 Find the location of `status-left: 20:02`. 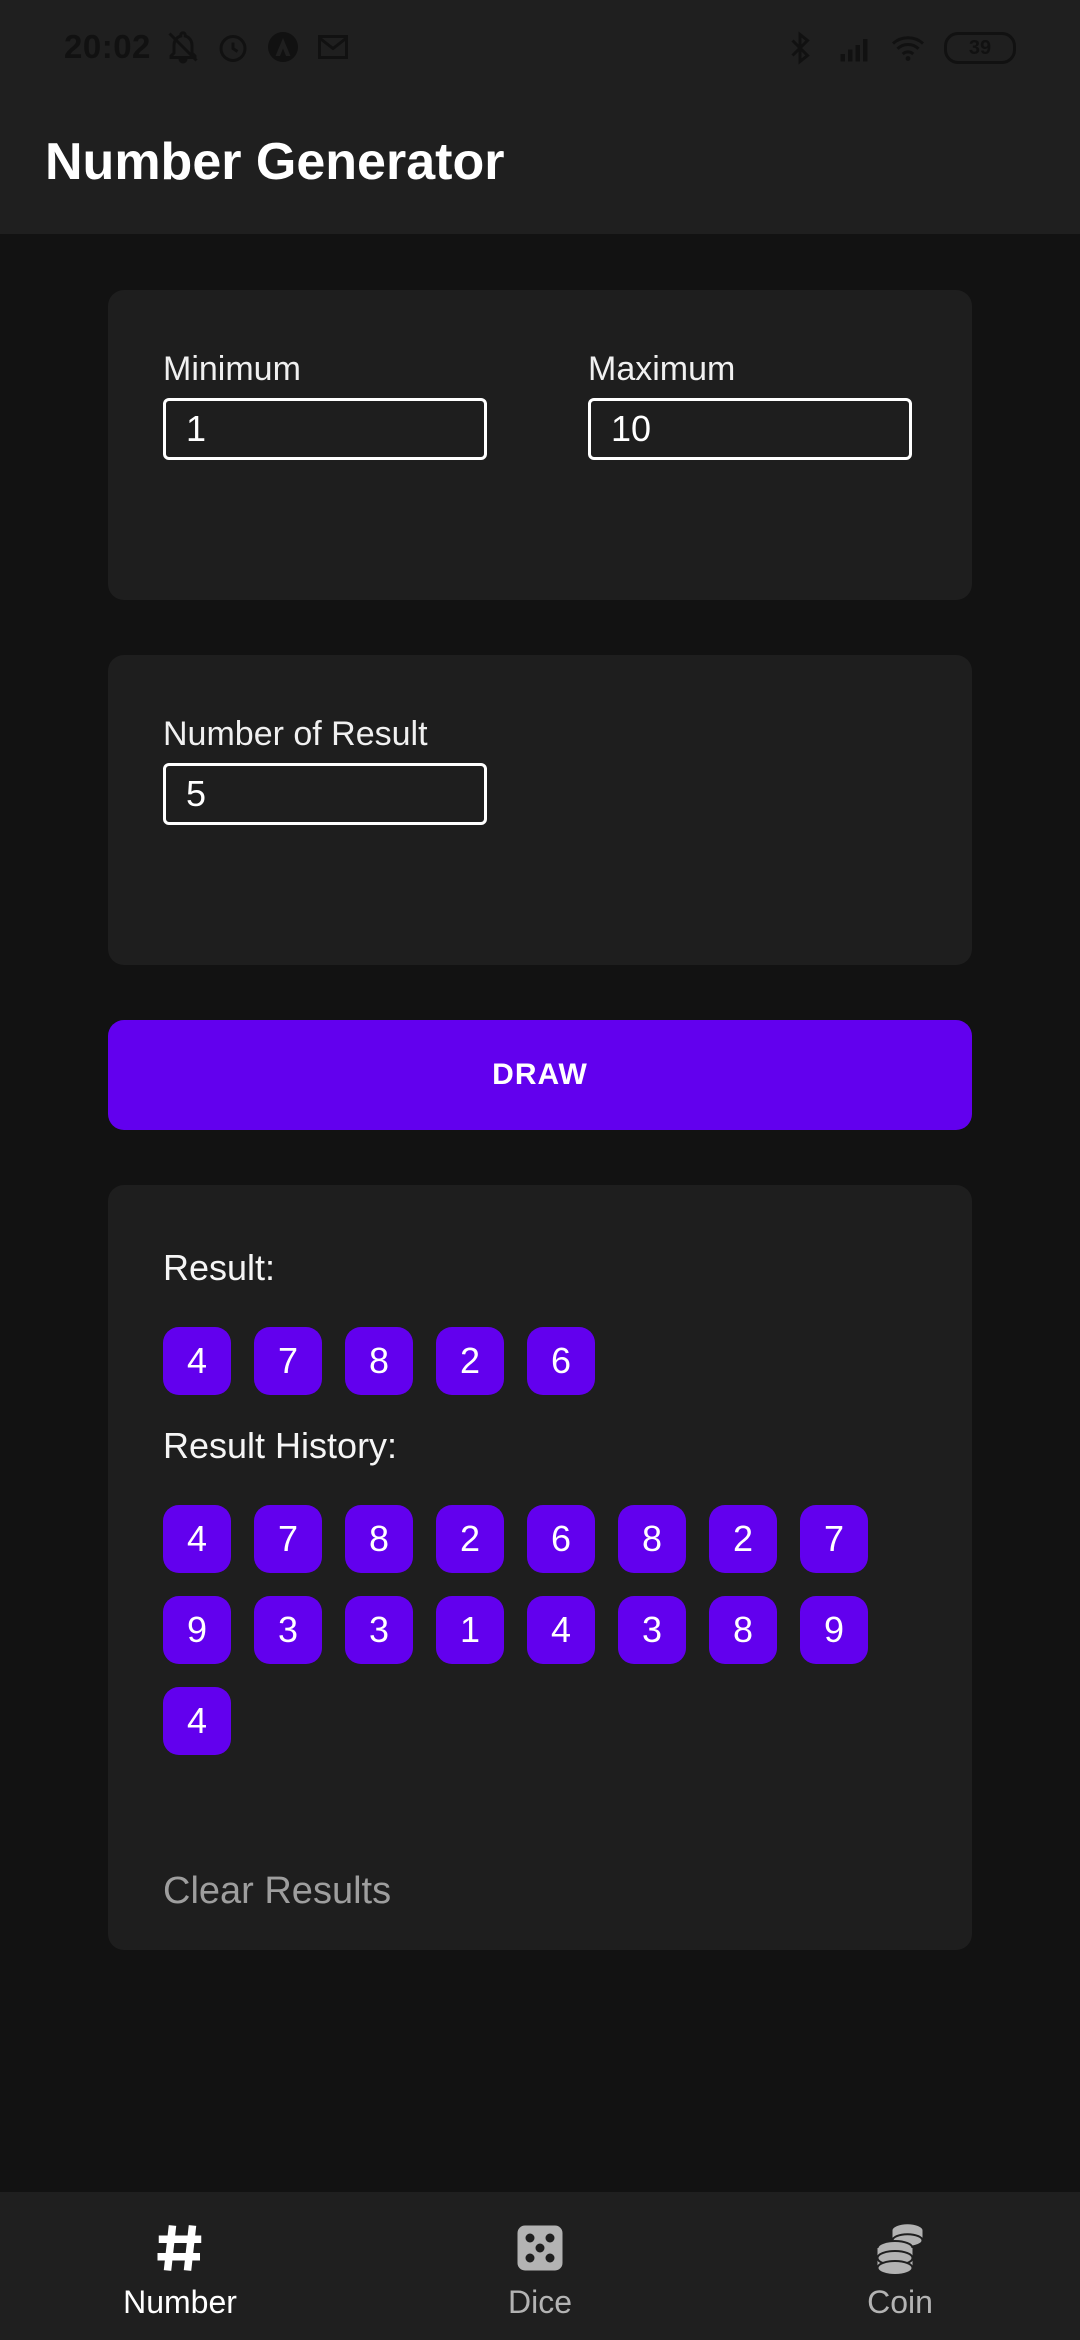

status-left: 20:02 is located at coordinates (207, 47).